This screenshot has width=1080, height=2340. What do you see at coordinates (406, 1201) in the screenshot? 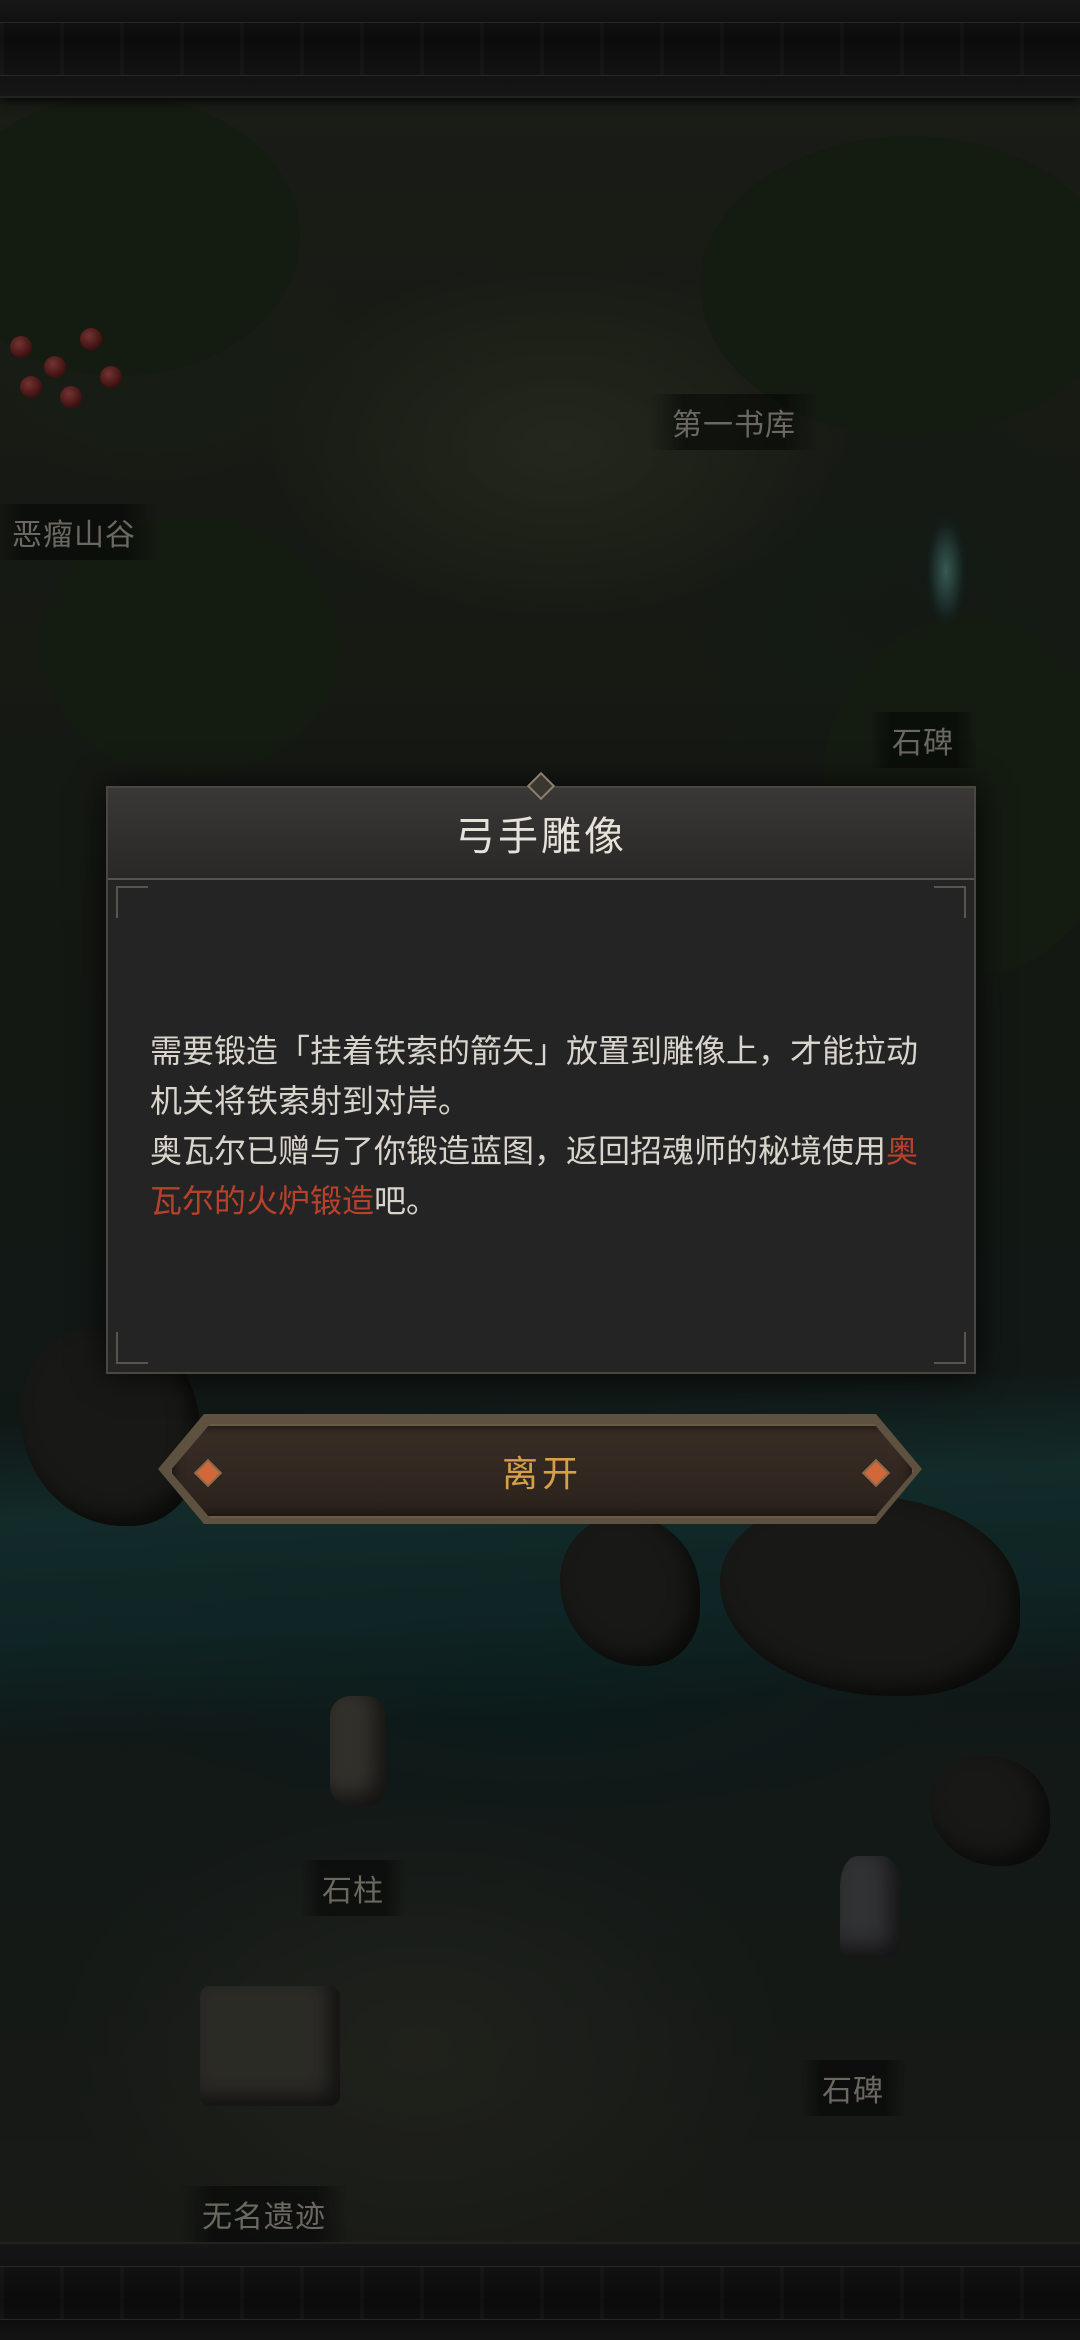
I see `message-text-end: 吧。` at bounding box center [406, 1201].